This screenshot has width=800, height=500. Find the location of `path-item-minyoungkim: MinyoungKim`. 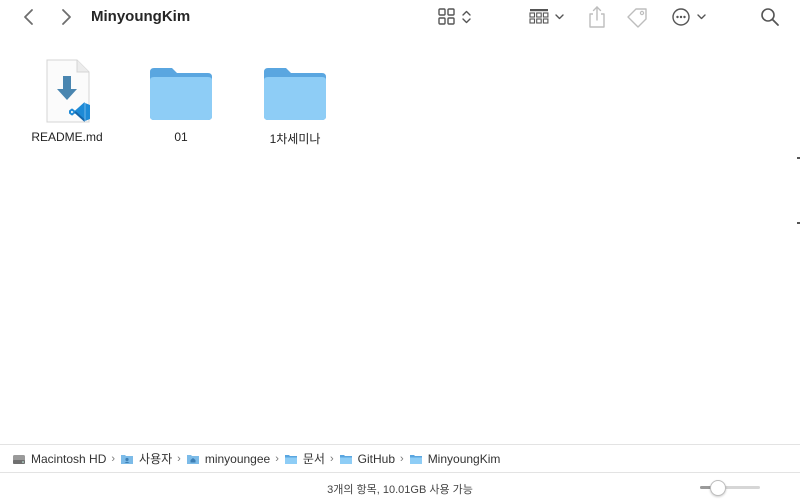

path-item-minyoungkim: MinyoungKim is located at coordinates (455, 458).